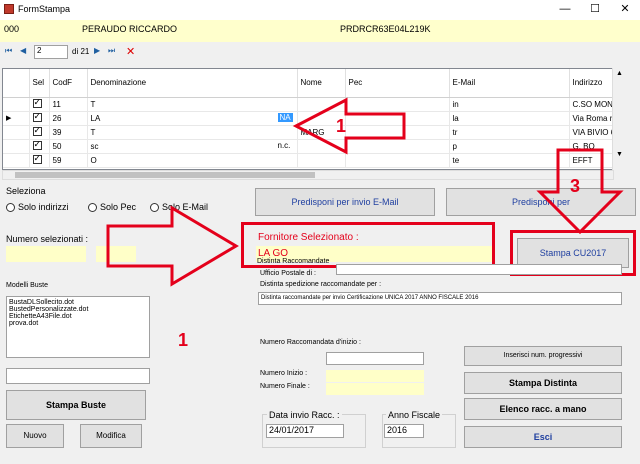 This screenshot has height=464, width=640. I want to click on arrow-to-fornitore-icon, so click(172, 246).